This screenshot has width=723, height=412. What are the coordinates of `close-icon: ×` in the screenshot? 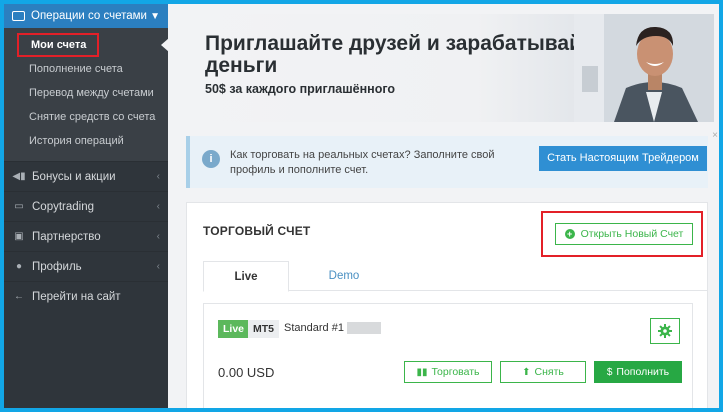 It's located at (715, 135).